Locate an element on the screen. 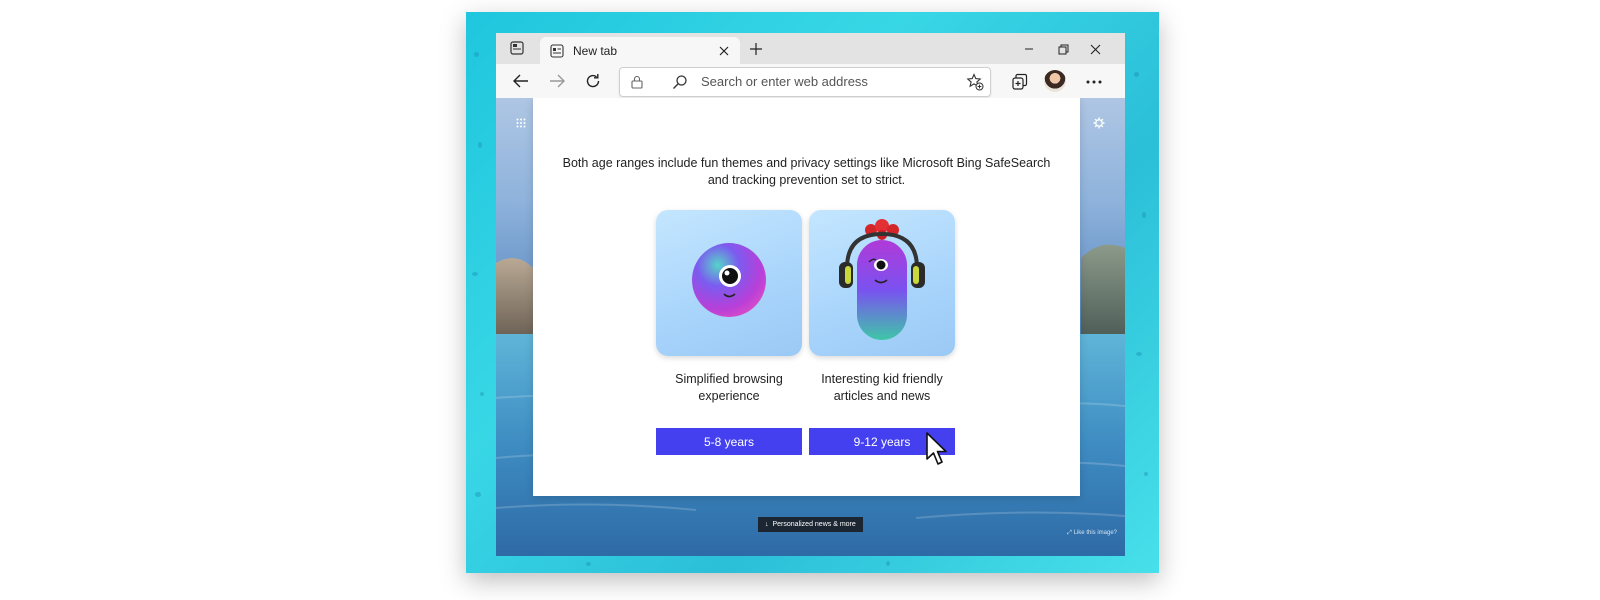 The width and height of the screenshot is (1600, 600). minimize-button is located at coordinates (1029, 49).